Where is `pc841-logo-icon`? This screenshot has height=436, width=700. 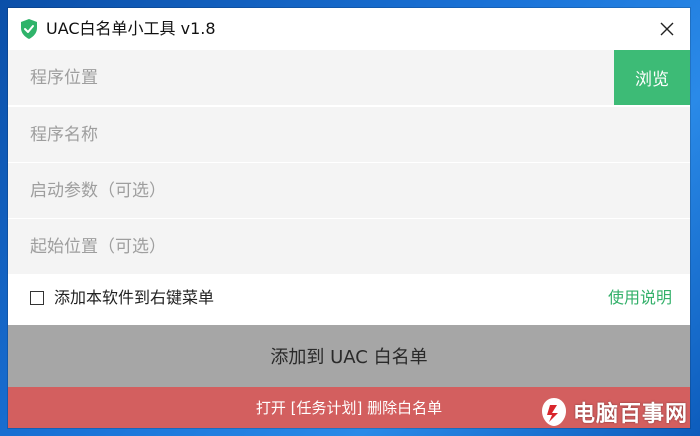 pc841-logo-icon is located at coordinates (553, 412).